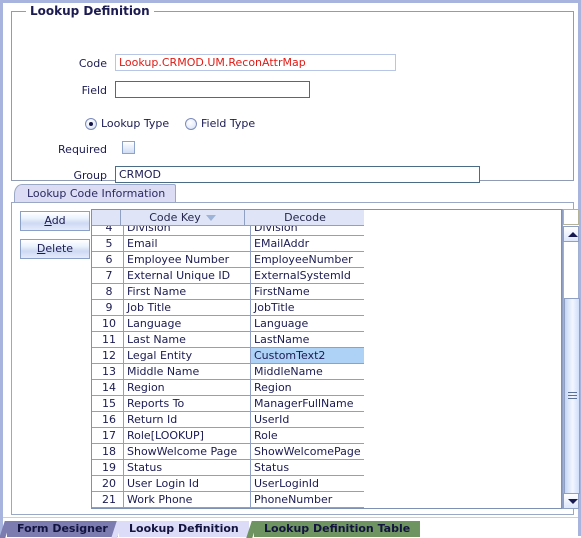 This screenshot has width=581, height=538. I want to click on table-cell-rownum: 17, so click(108, 435).